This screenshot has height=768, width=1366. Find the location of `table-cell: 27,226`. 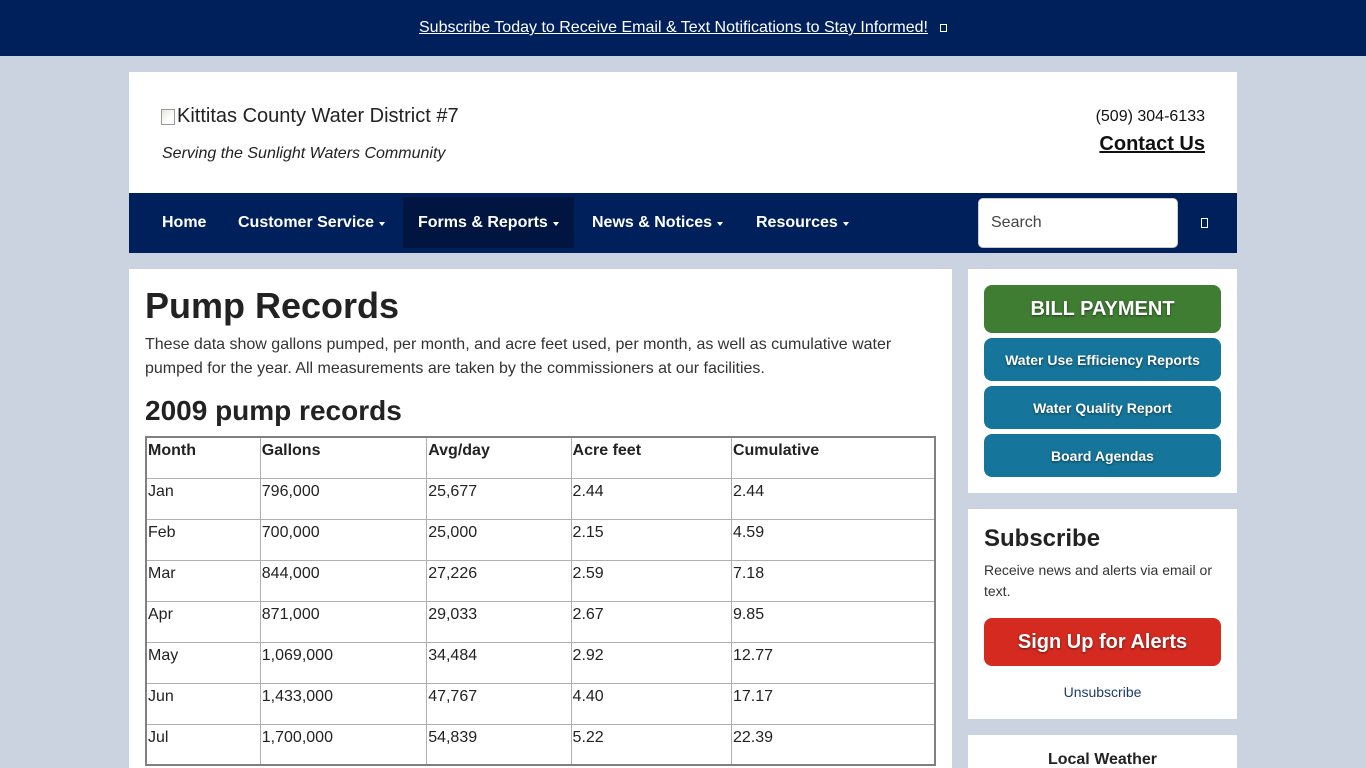

table-cell: 27,226 is located at coordinates (499, 580).